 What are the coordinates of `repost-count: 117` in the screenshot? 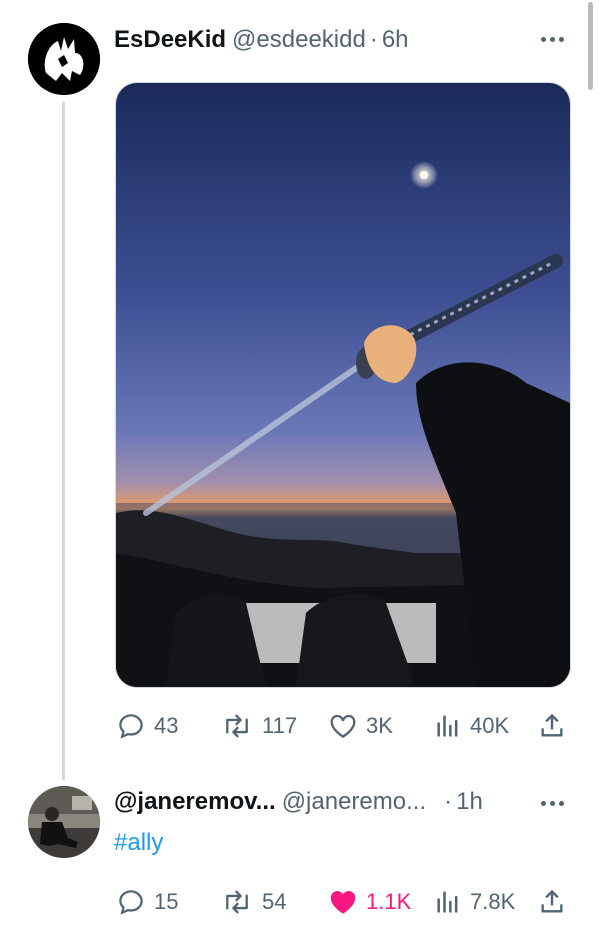 It's located at (280, 725).